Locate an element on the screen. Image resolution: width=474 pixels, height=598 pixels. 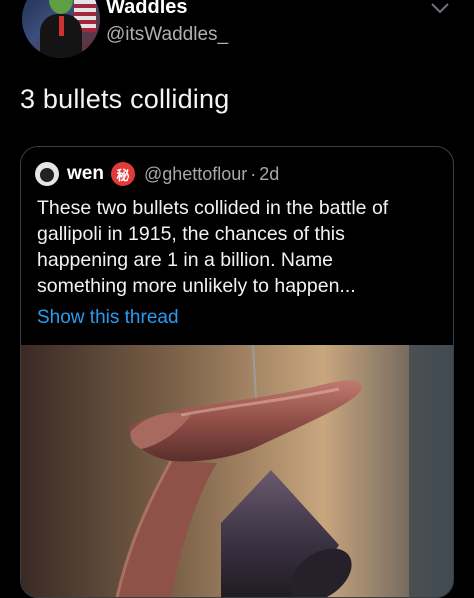
author-avatar is located at coordinates (61, 29).